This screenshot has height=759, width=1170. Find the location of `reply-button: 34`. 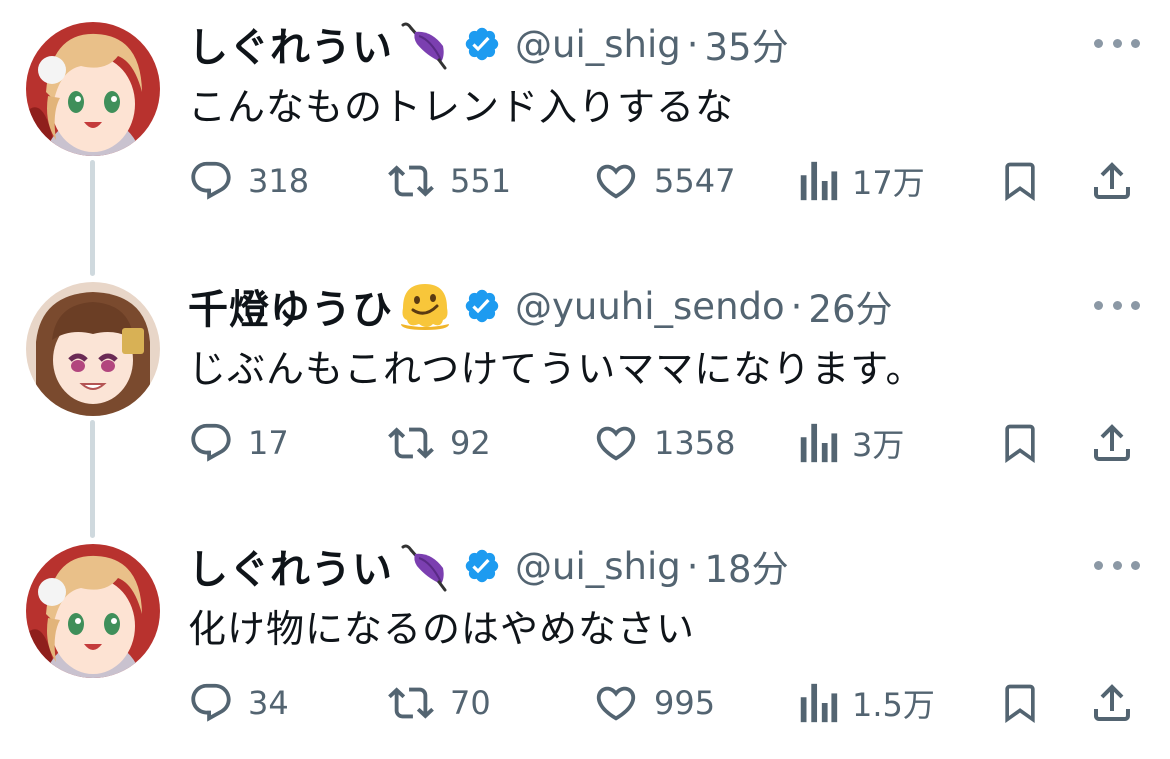

reply-button: 34 is located at coordinates (238, 703).